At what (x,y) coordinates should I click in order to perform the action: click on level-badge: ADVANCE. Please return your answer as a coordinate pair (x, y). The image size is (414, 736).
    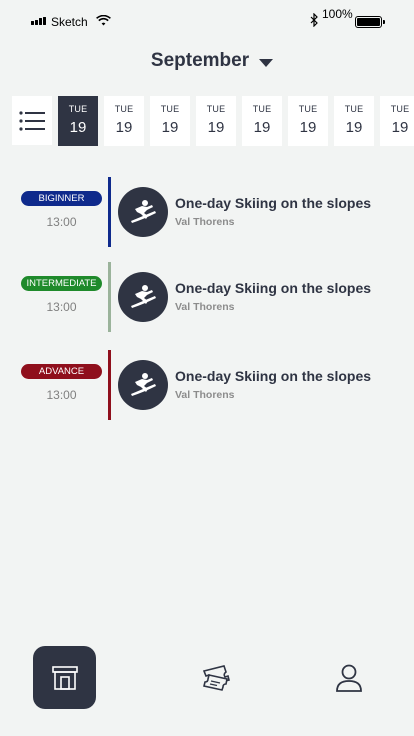
    Looking at the image, I should click on (61, 371).